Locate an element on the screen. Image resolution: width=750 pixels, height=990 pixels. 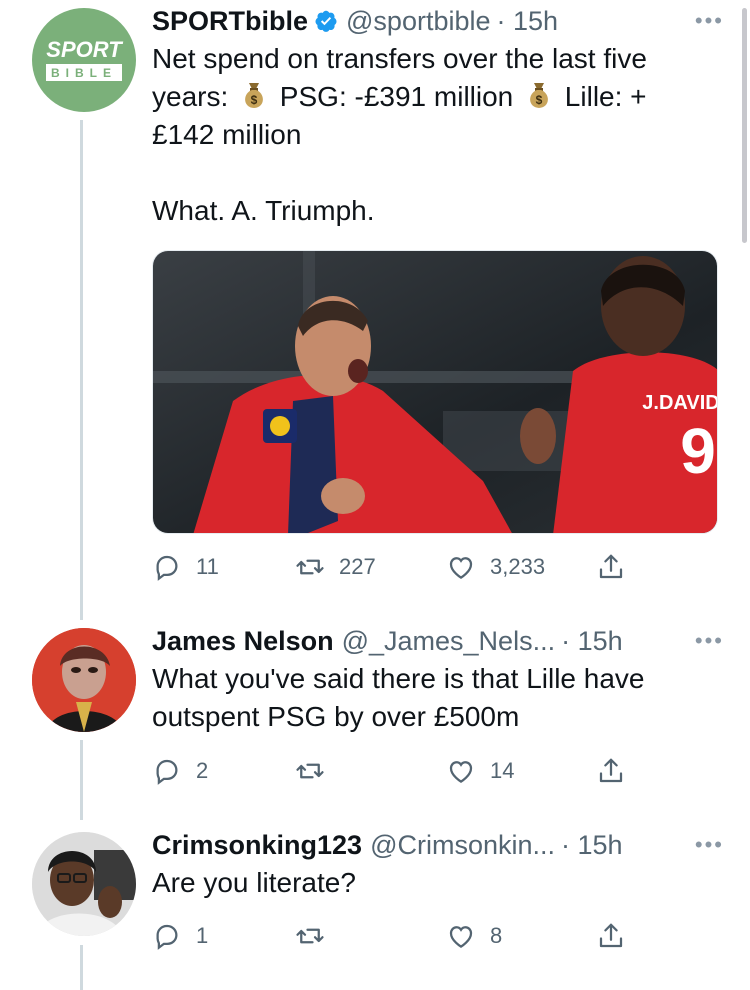
reply-text: Are you literate? is located at coordinates (254, 882).